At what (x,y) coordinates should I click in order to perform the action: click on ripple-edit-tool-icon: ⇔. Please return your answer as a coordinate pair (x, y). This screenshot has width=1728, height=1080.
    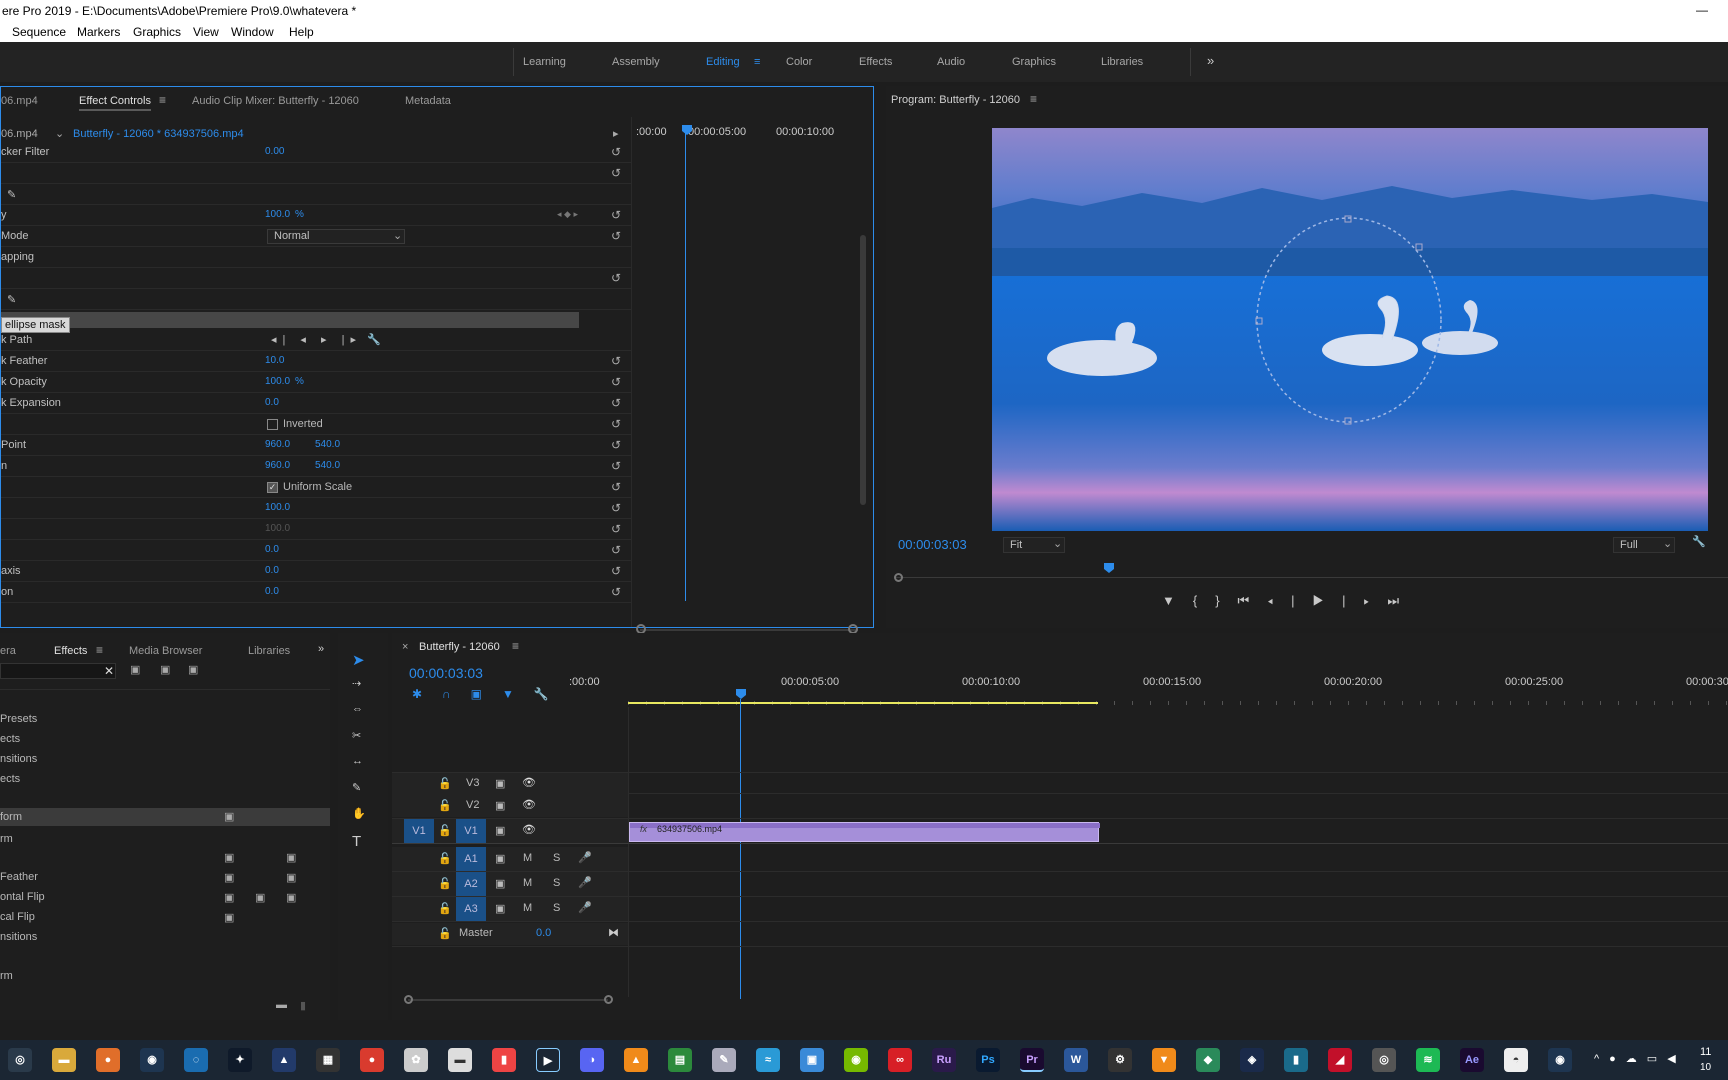
    Looking at the image, I should click on (357, 709).